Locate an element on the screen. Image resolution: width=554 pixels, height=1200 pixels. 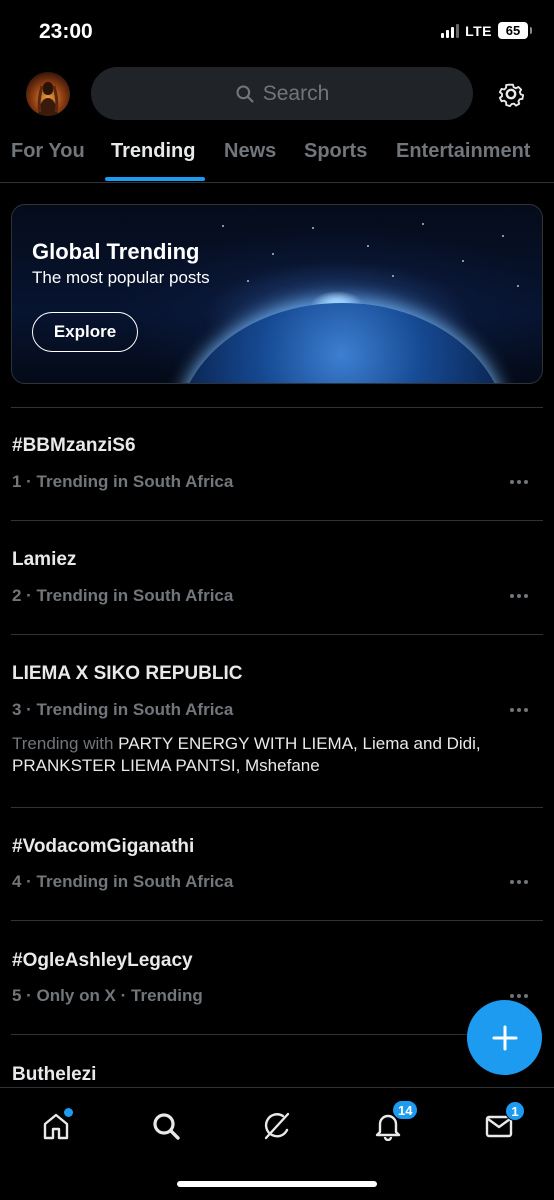
battery-icon: 65 is located at coordinates (515, 30).